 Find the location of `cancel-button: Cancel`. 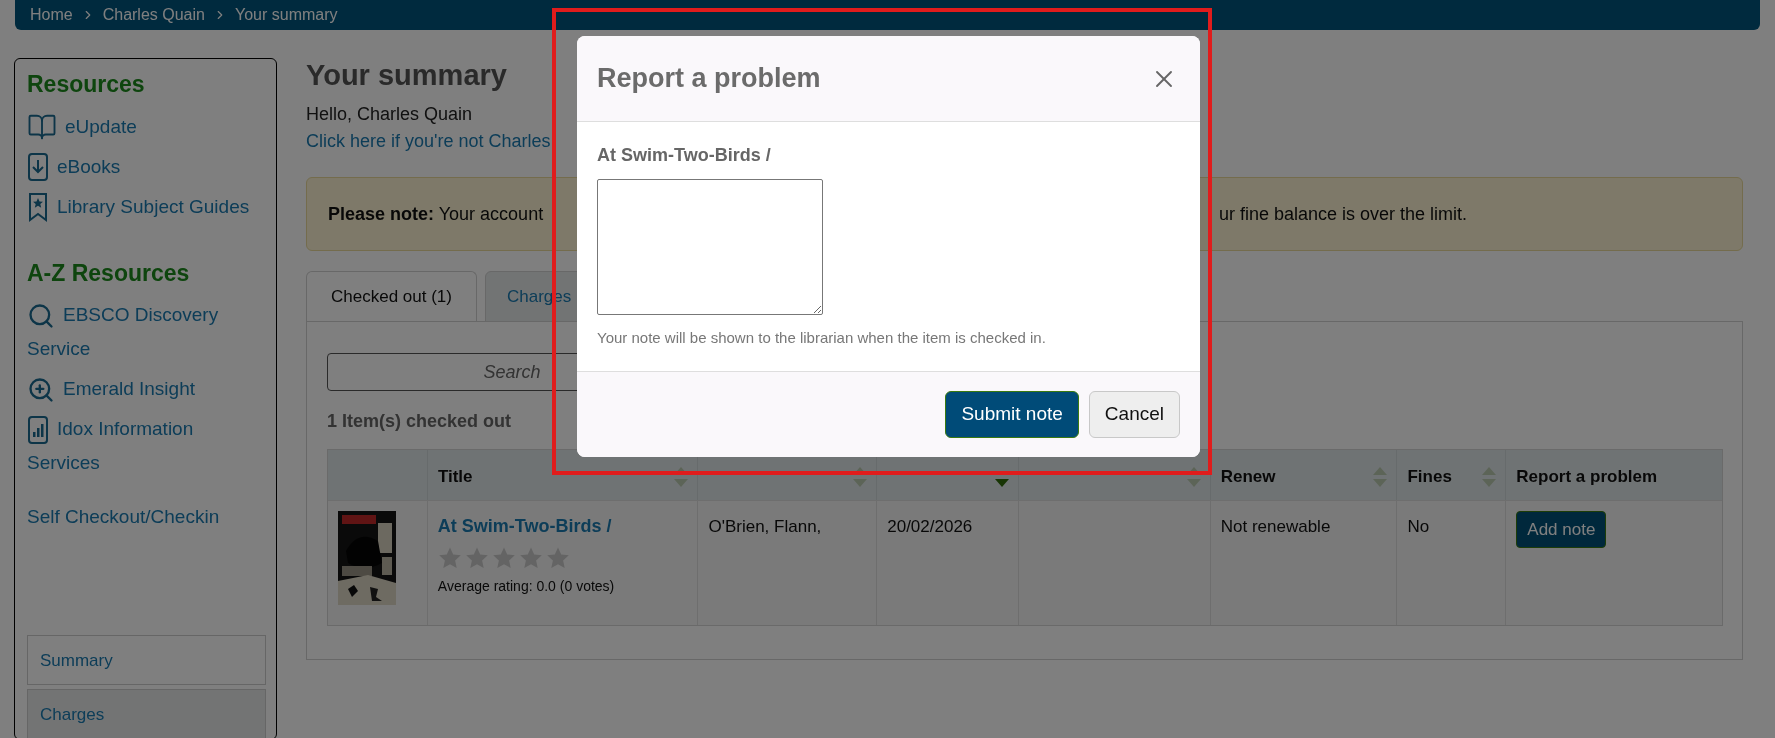

cancel-button: Cancel is located at coordinates (1134, 414).